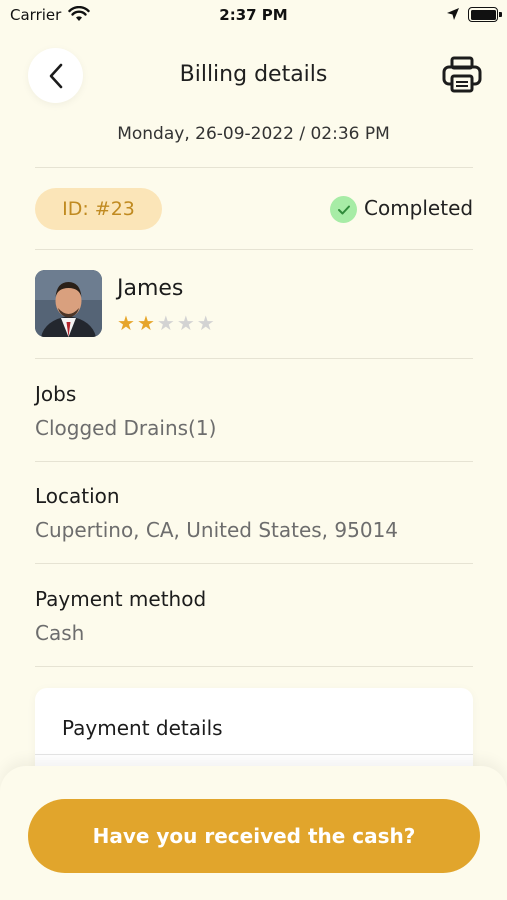 The height and width of the screenshot is (900, 507). What do you see at coordinates (98, 209) in the screenshot?
I see `order-id-badge: ID: #23` at bounding box center [98, 209].